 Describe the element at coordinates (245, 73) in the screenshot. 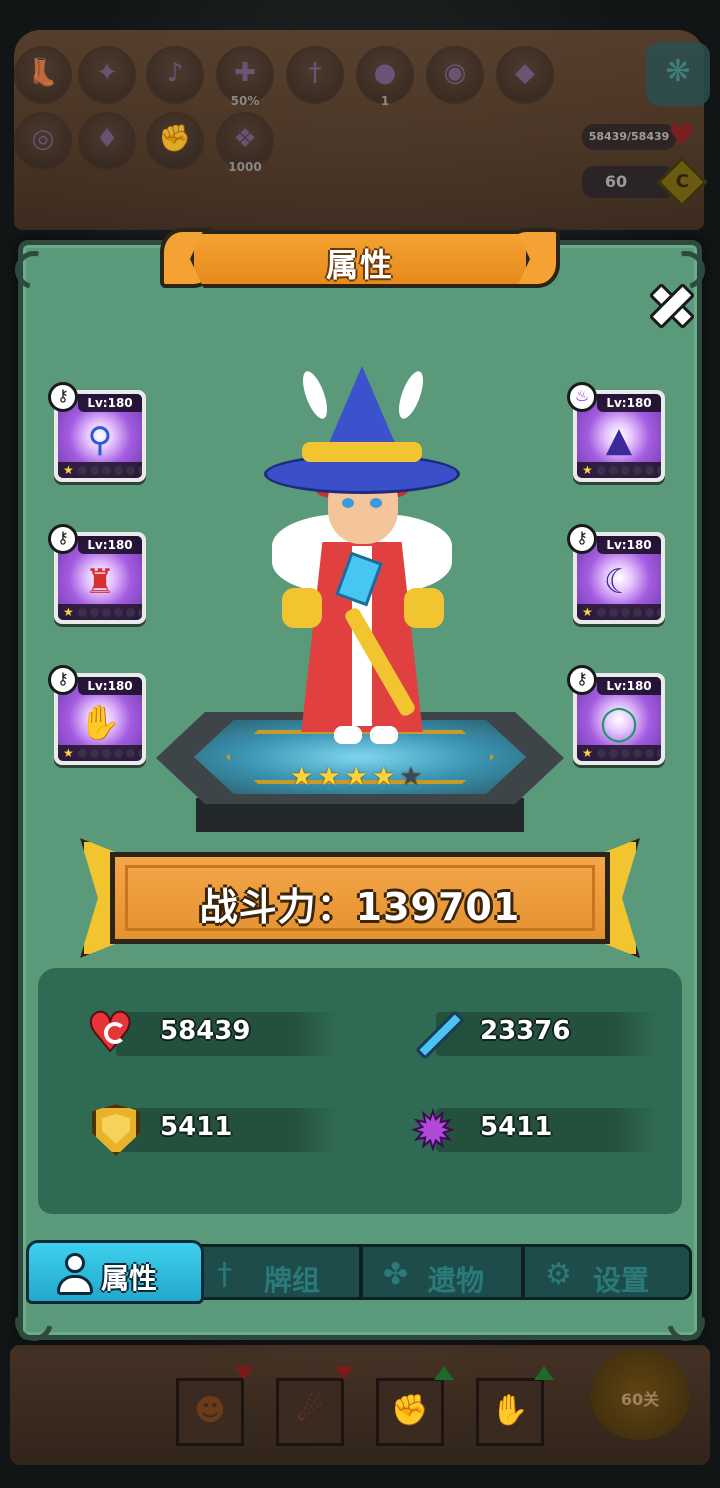

I see `crossbow-icon: ✚` at that location.